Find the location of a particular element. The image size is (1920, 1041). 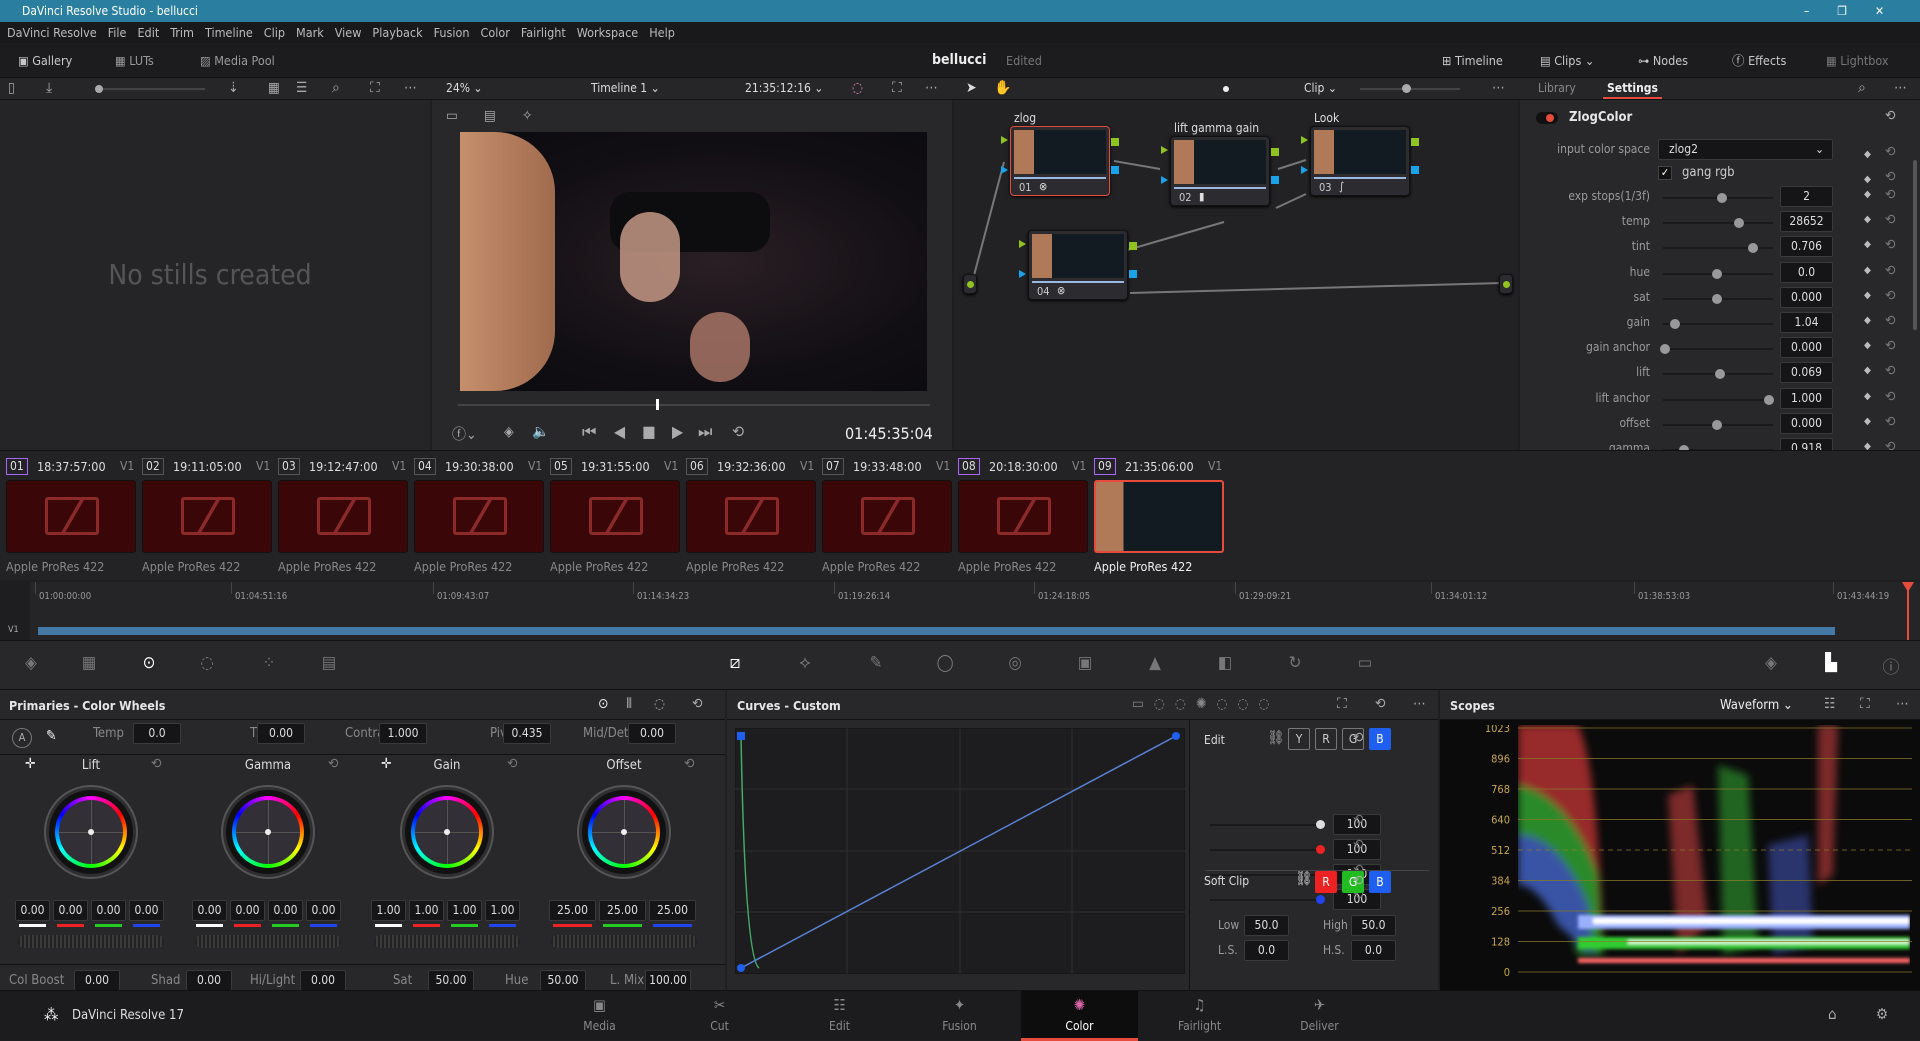

node-mode-dropdown: Clip ⌄ is located at coordinates (1320, 88).